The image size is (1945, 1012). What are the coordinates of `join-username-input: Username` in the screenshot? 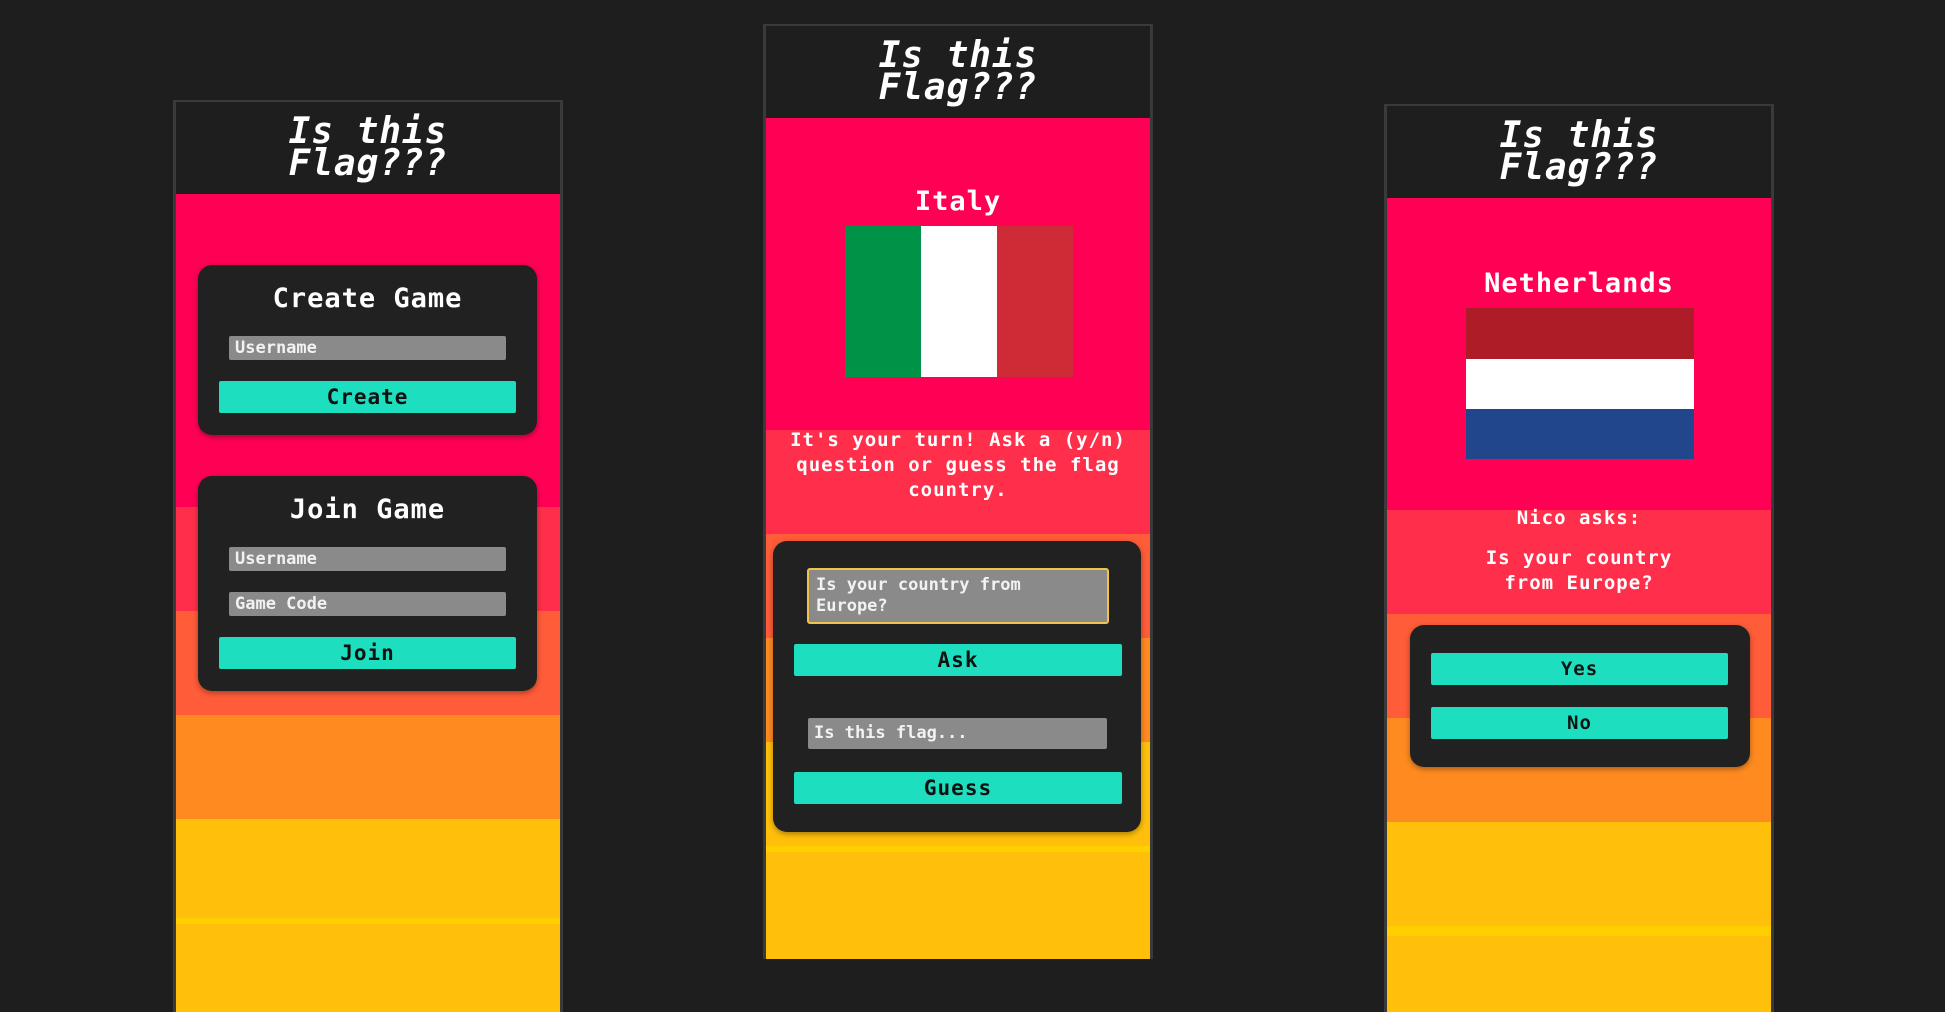 It's located at (367, 559).